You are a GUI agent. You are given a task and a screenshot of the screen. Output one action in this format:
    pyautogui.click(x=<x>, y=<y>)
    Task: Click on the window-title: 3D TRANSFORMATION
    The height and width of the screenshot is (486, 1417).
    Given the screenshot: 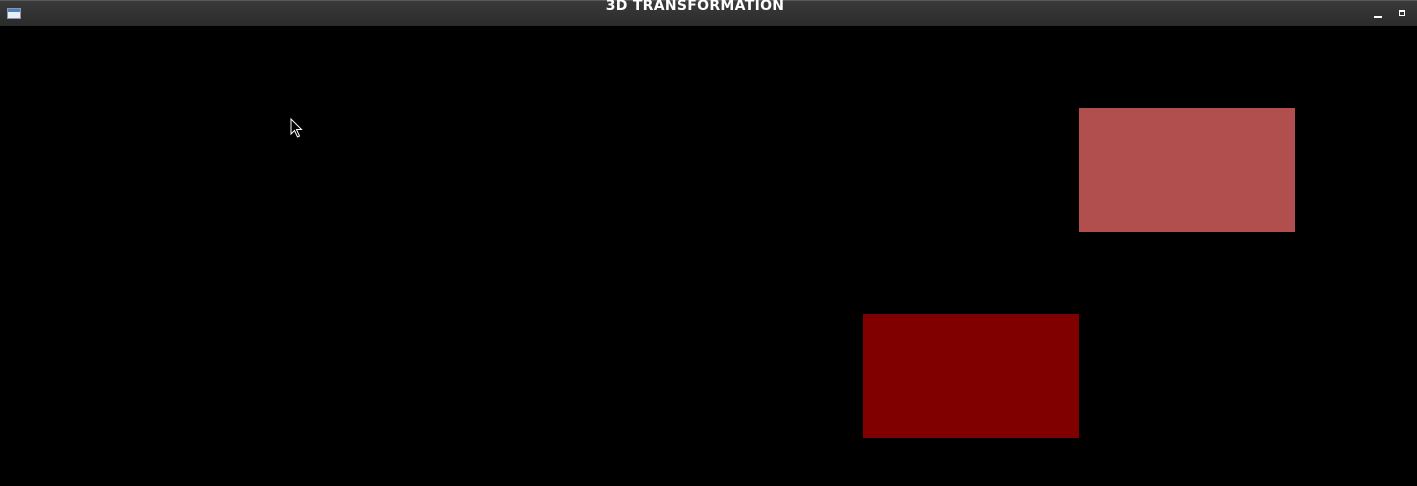 What is the action you would take?
    pyautogui.click(x=695, y=7)
    